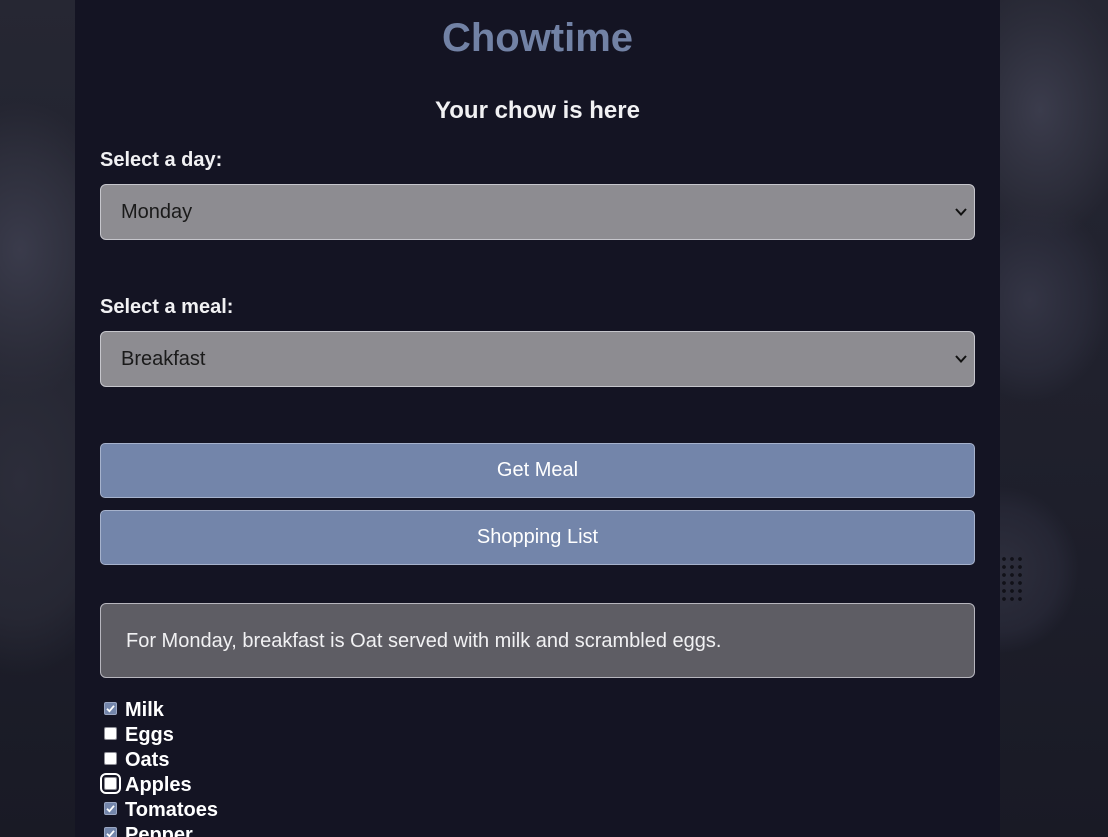 The width and height of the screenshot is (1108, 837). Describe the element at coordinates (163, 359) in the screenshot. I see `meal-select-value: Breakfast` at that location.